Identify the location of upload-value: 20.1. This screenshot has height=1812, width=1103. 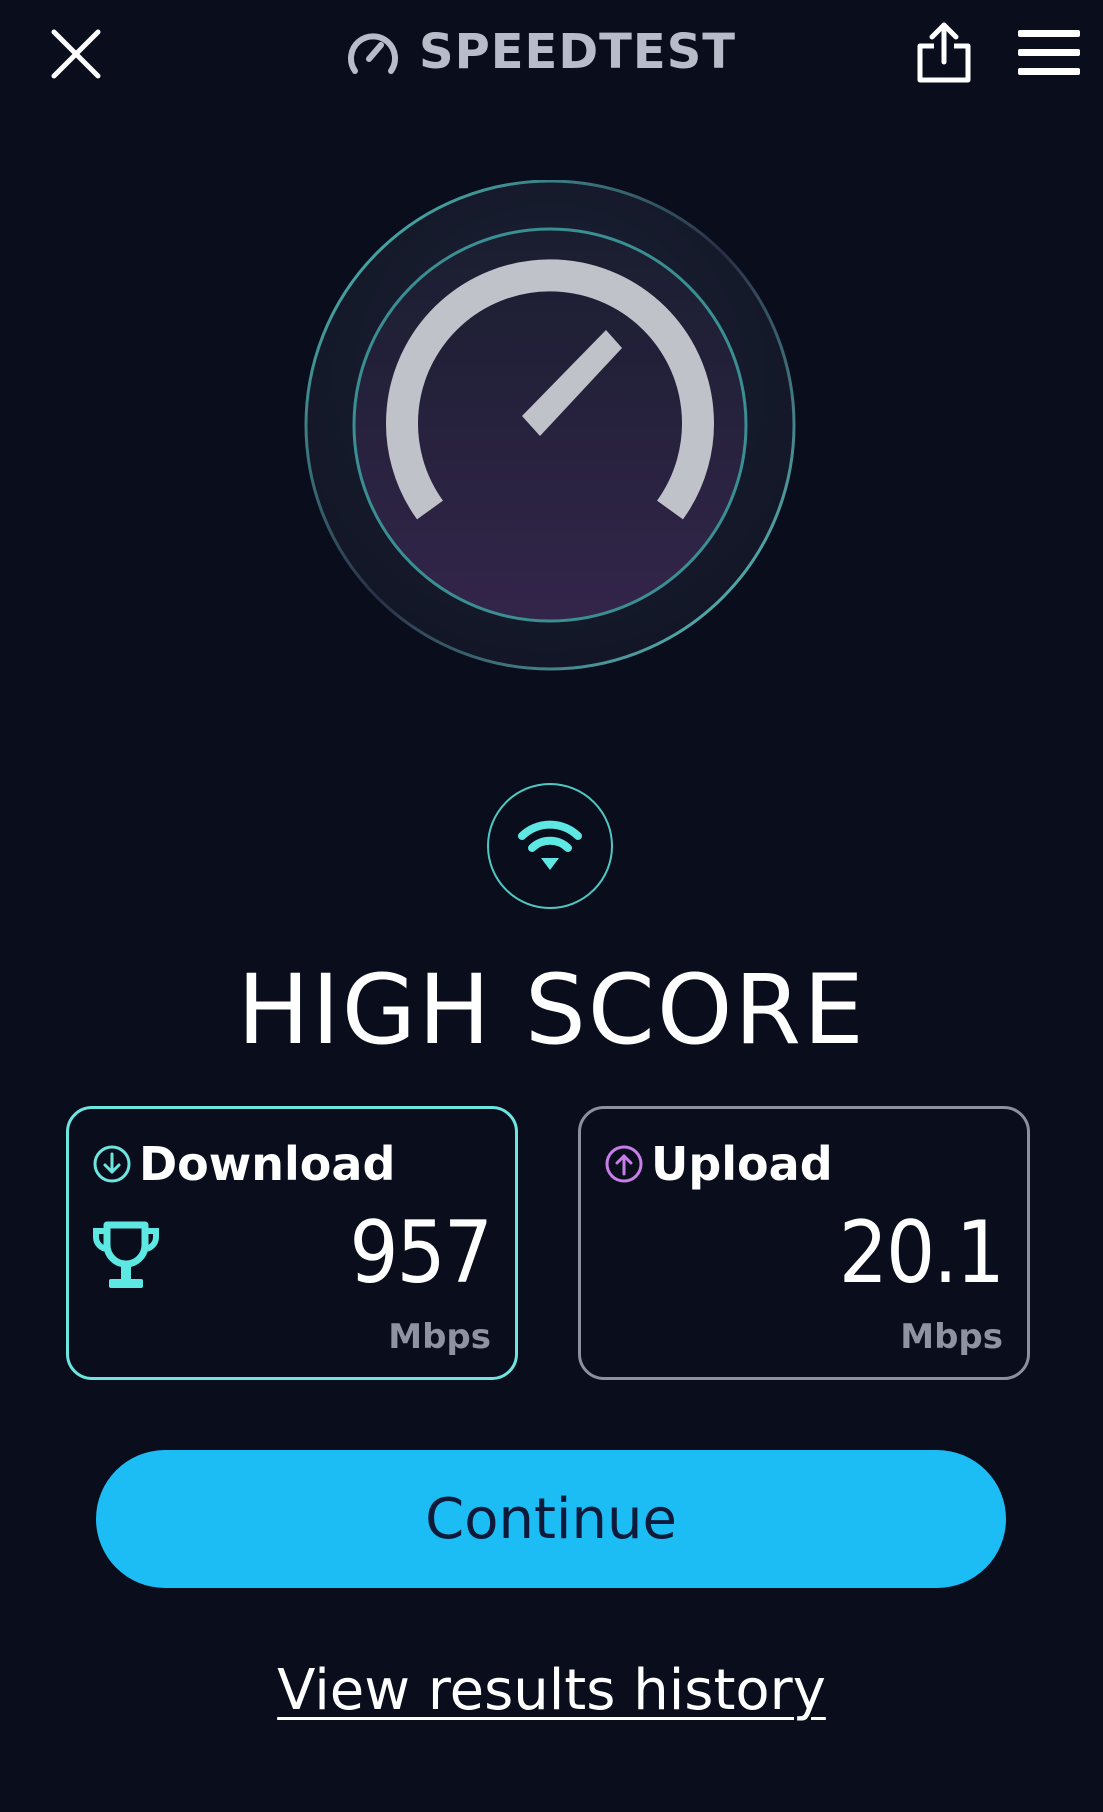
(921, 1253).